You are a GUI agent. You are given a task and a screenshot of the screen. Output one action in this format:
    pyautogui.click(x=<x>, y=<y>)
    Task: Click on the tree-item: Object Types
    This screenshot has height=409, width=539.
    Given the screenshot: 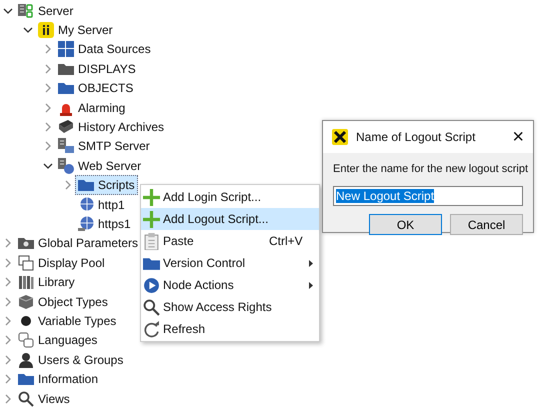 What is the action you would take?
    pyautogui.click(x=63, y=302)
    